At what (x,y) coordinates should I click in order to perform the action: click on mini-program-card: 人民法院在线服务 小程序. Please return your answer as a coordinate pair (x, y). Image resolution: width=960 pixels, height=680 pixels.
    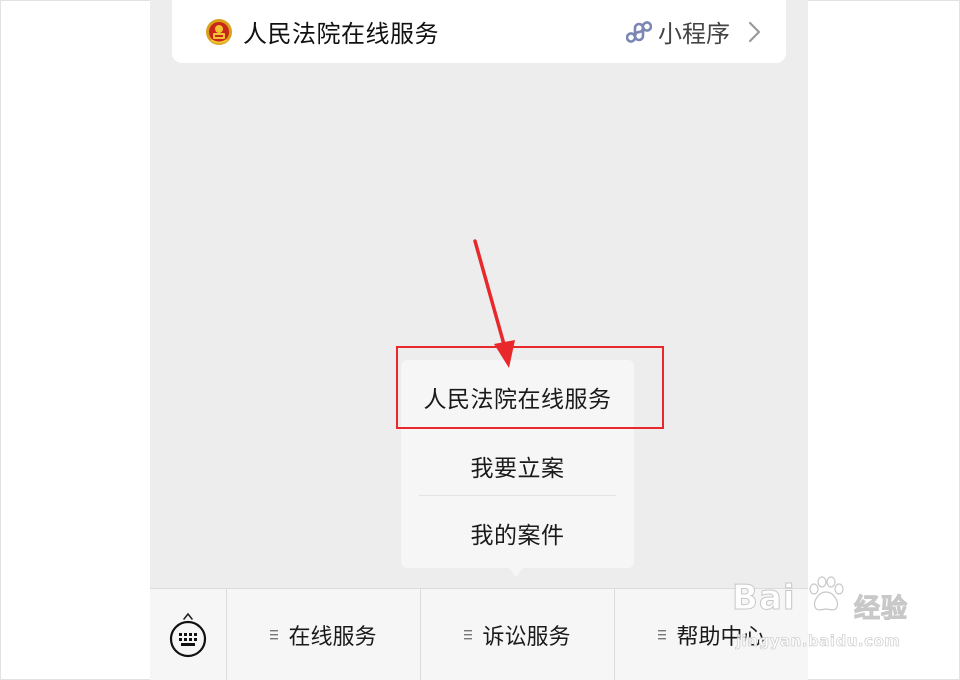
    Looking at the image, I should click on (479, 31).